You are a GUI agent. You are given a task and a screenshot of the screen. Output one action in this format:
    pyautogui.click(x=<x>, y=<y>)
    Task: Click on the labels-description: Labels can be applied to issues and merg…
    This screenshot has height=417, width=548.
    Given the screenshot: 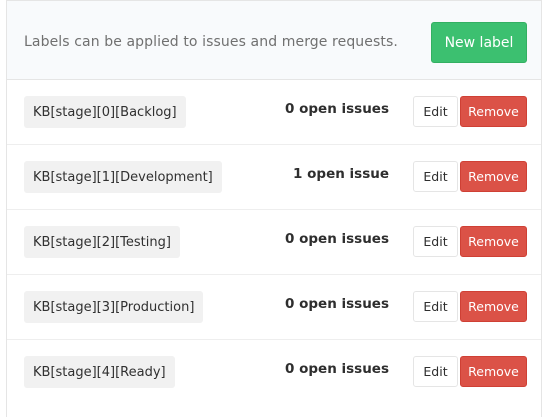 What is the action you would take?
    pyautogui.click(x=211, y=42)
    